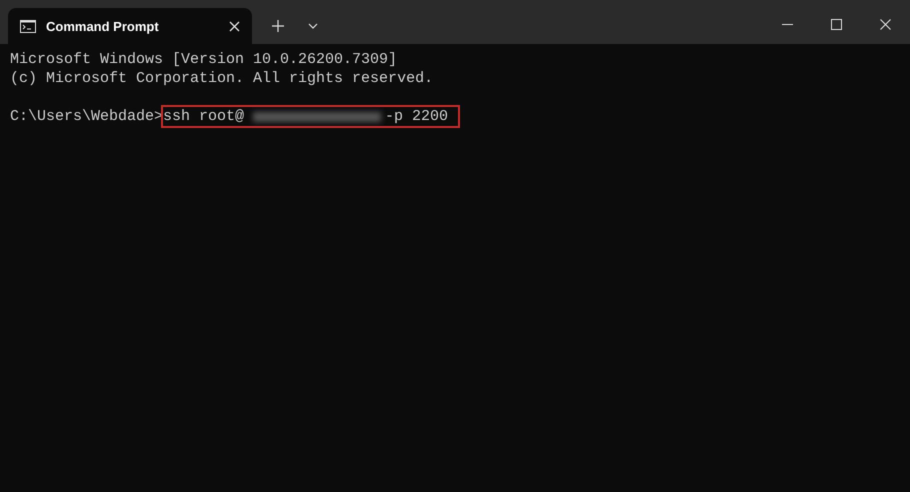 The height and width of the screenshot is (492, 910). Describe the element at coordinates (313, 26) in the screenshot. I see `dropdown-icon` at that location.